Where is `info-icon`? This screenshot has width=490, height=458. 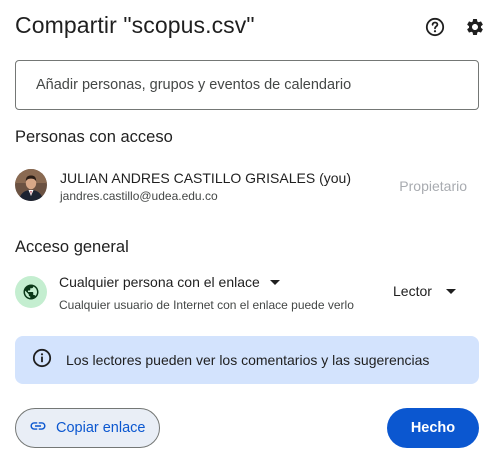
info-icon is located at coordinates (42, 360).